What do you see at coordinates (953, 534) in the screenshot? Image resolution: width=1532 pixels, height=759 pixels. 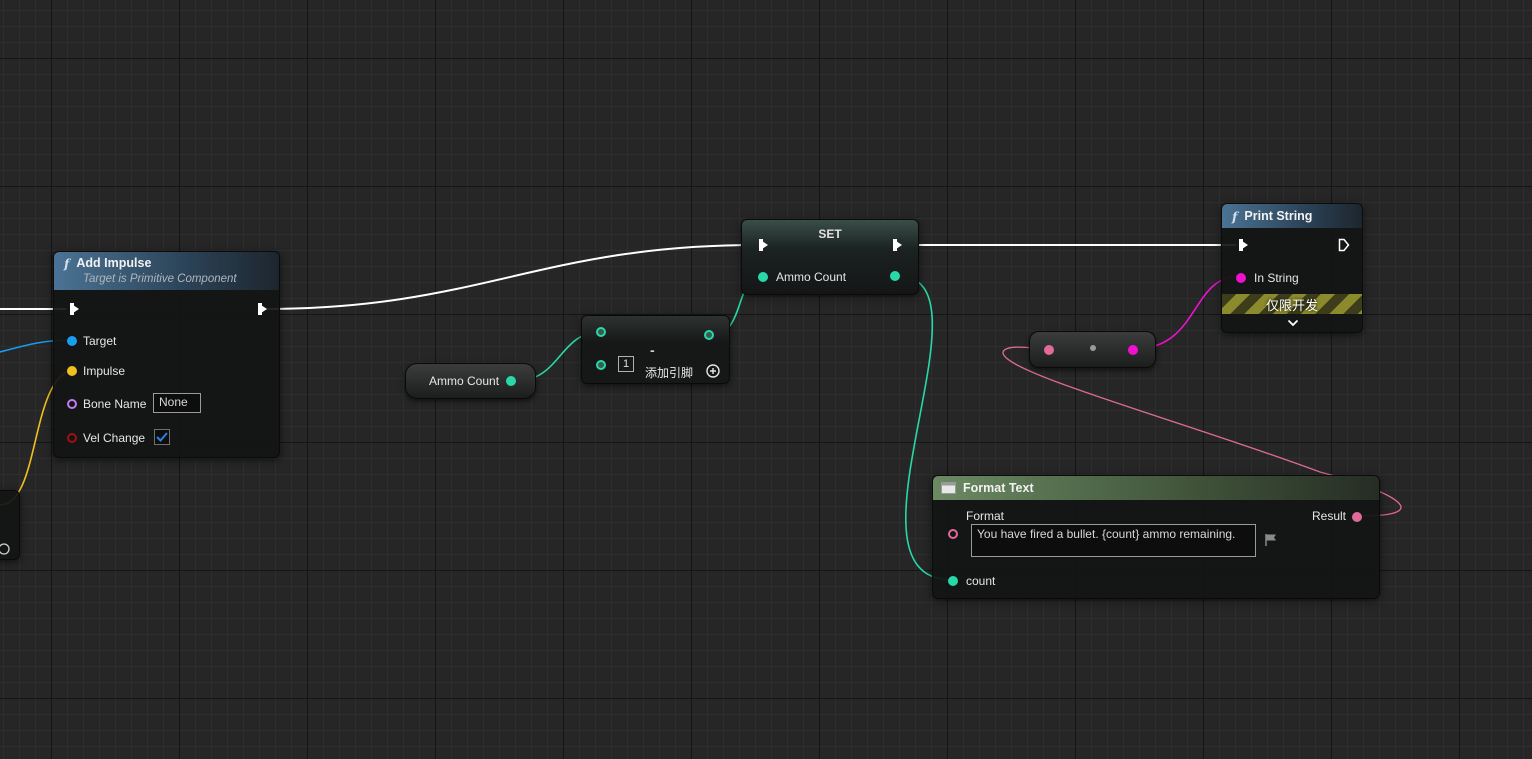 I see `format-input-pin` at bounding box center [953, 534].